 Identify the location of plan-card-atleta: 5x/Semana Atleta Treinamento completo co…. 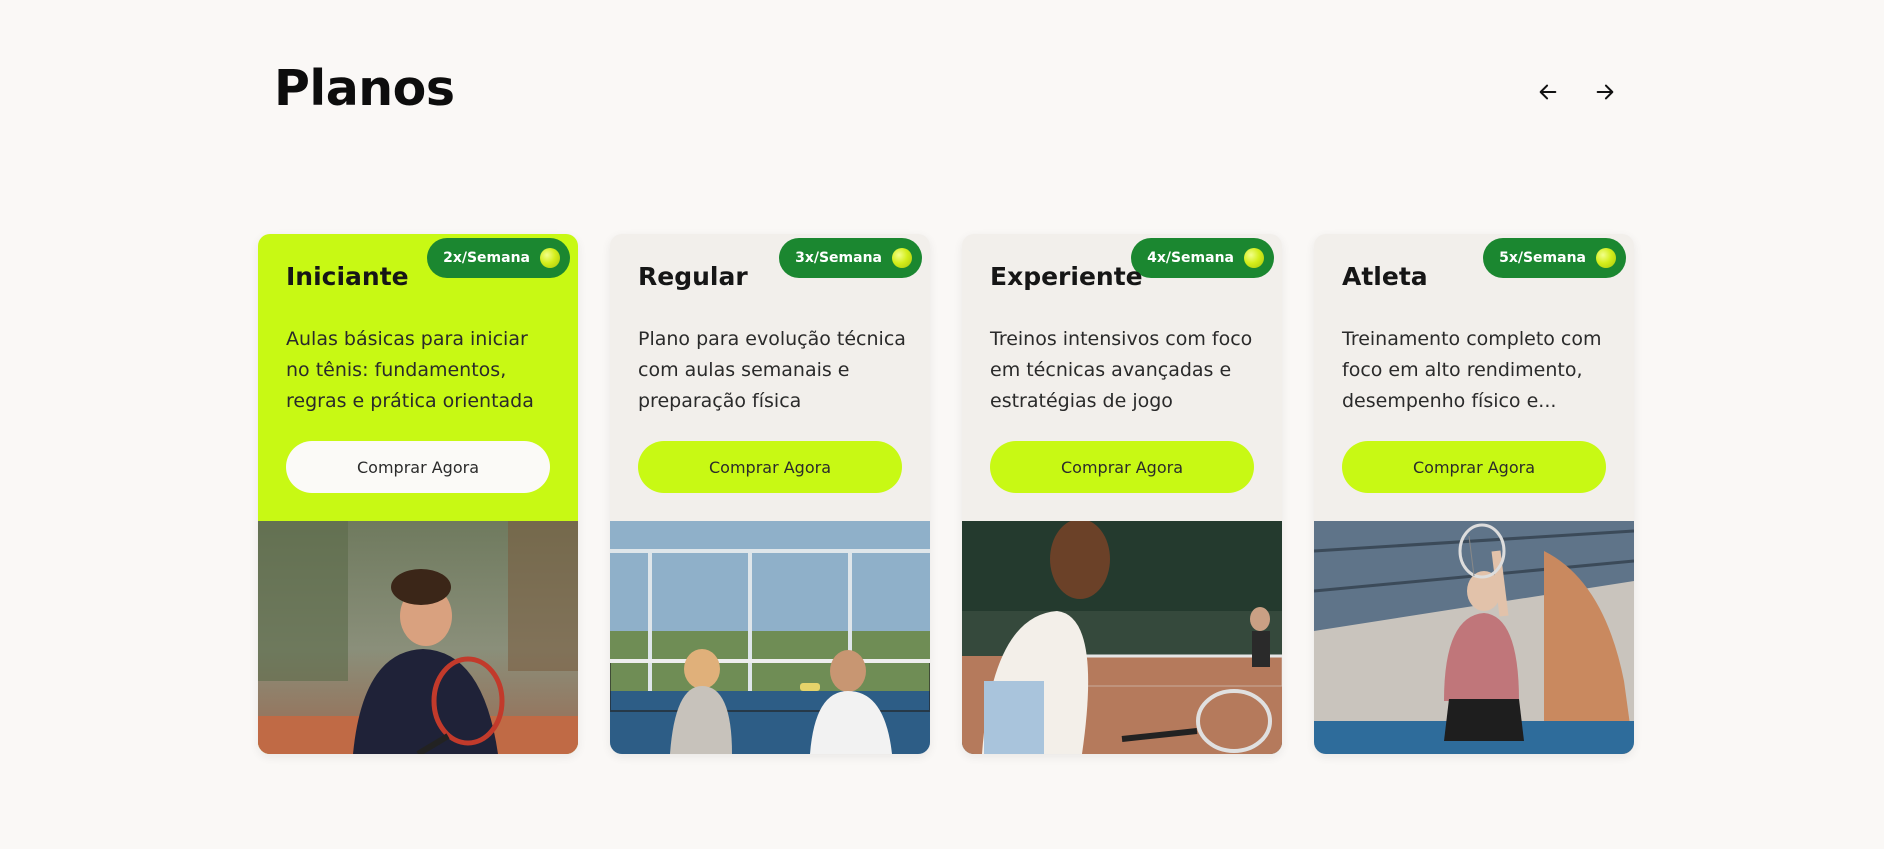
(1474, 494).